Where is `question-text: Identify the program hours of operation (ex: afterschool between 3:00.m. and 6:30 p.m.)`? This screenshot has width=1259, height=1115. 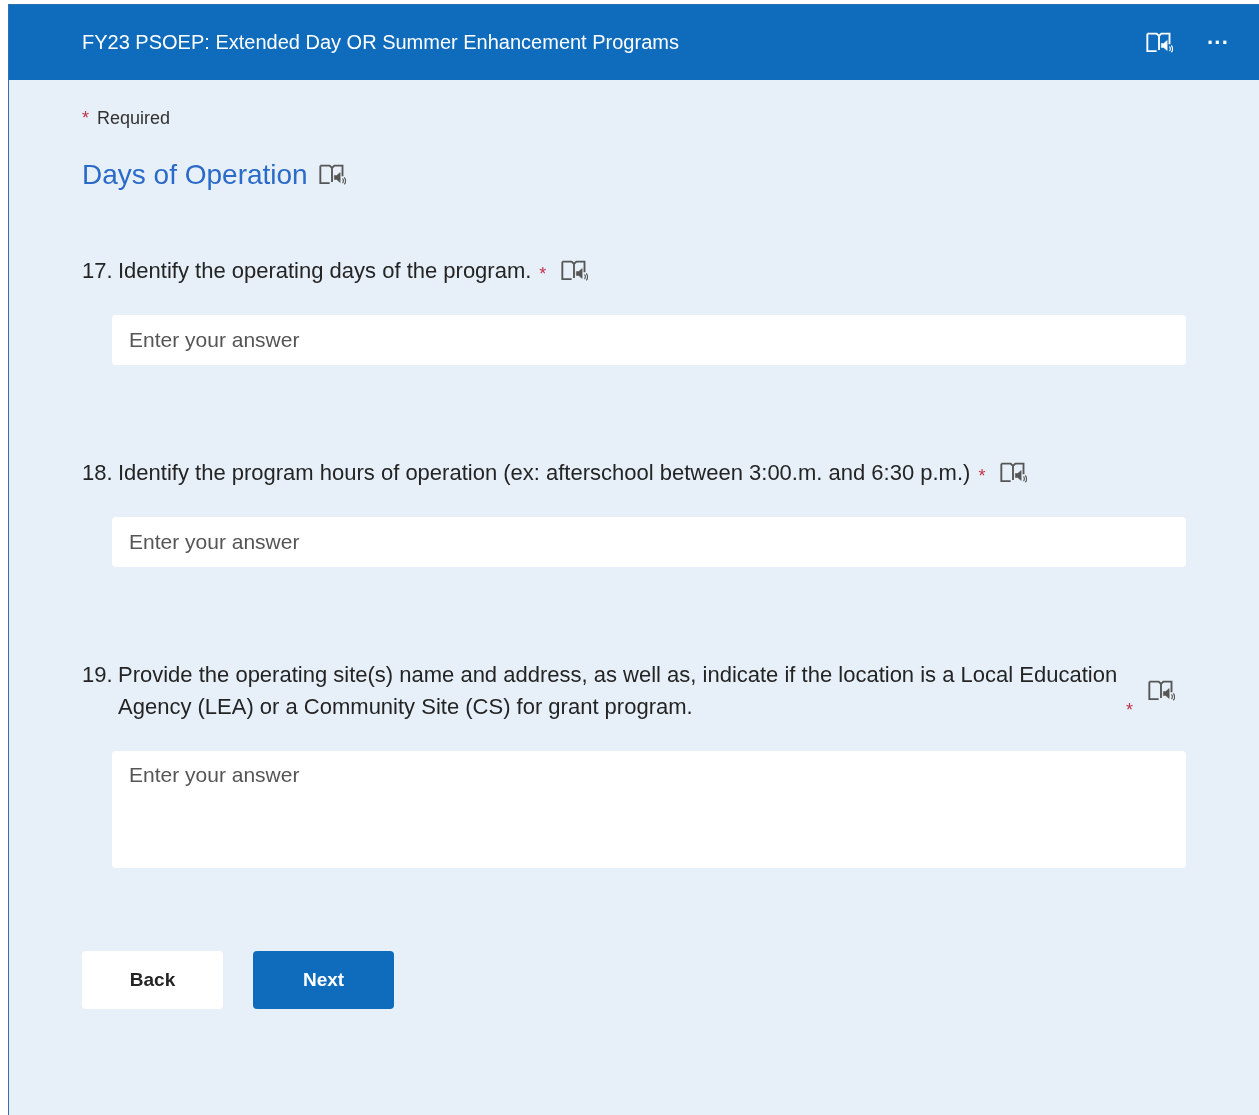 question-text: Identify the program hours of operation (ex: afterschool between 3:00.m. and 6:30 p.m.) is located at coordinates (544, 473).